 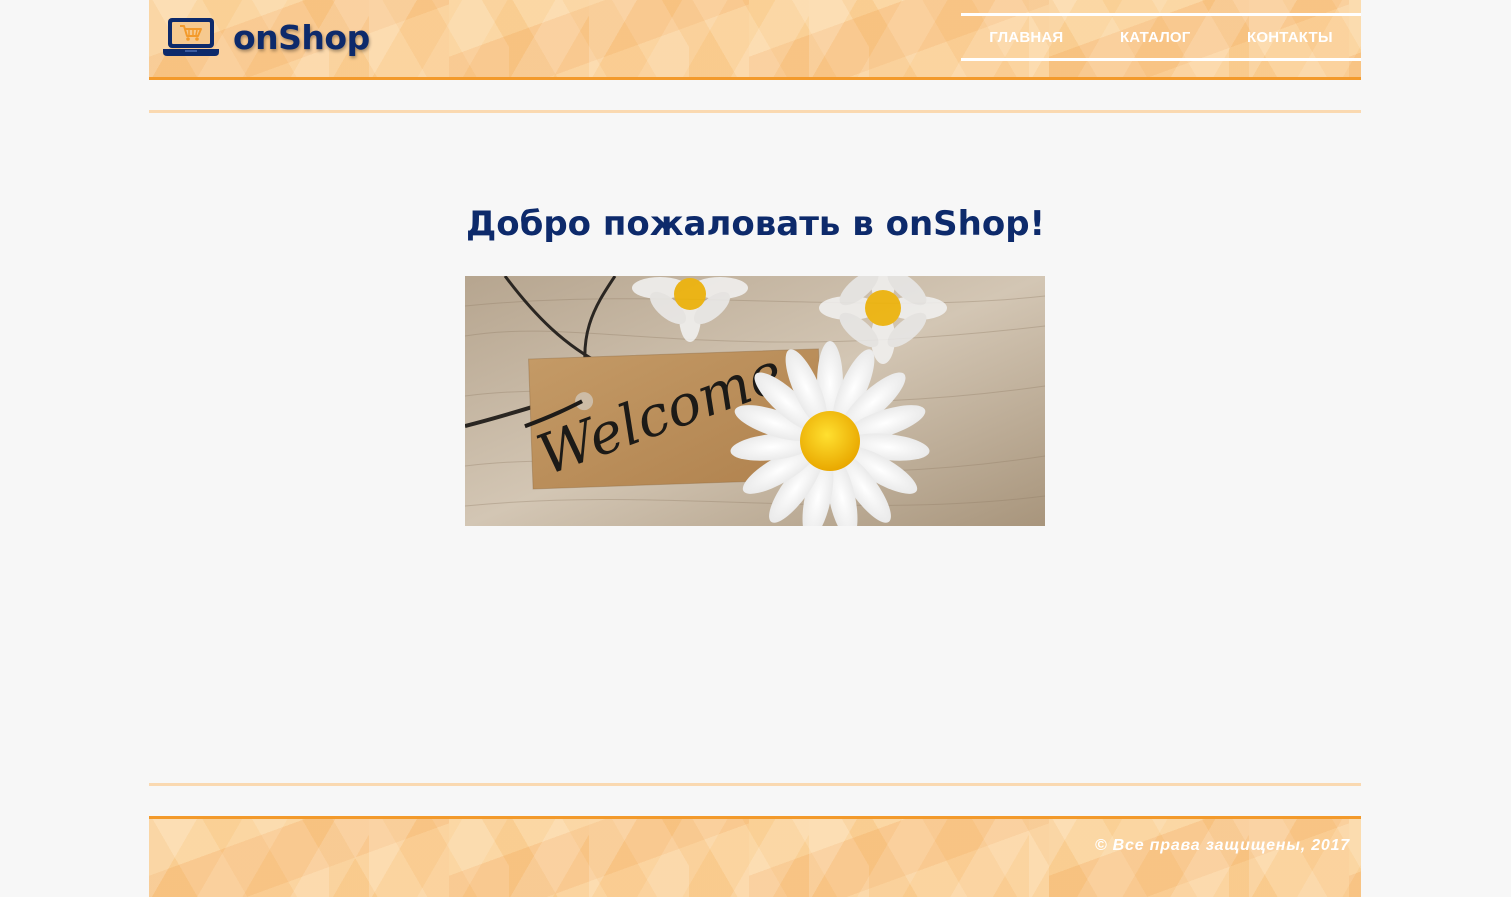 What do you see at coordinates (301, 37) in the screenshot?
I see `logo-text: onShop` at bounding box center [301, 37].